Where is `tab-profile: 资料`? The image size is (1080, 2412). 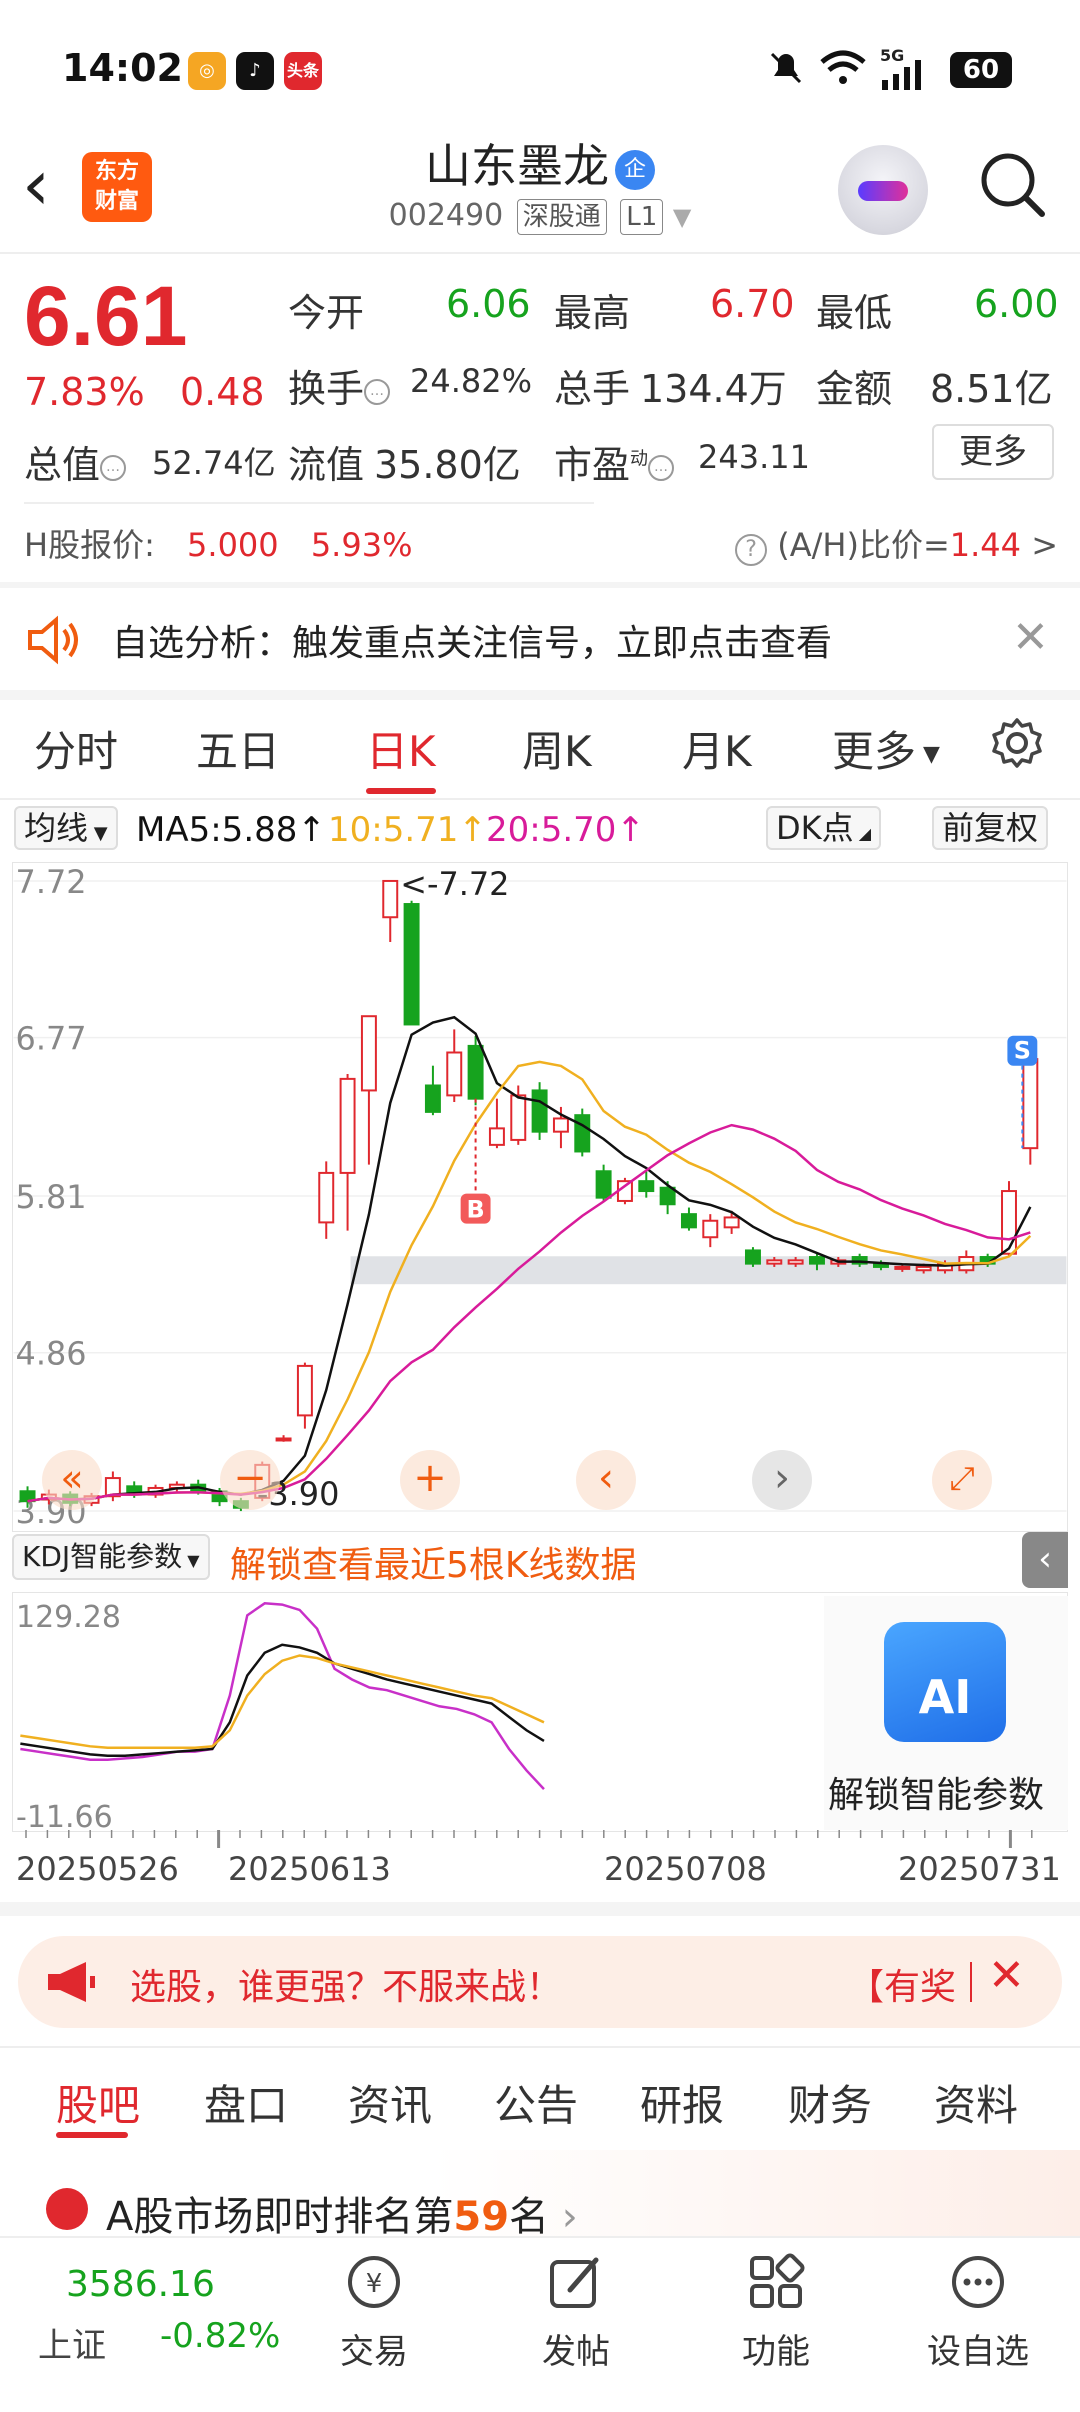
tab-profile: 资料 is located at coordinates (976, 2102).